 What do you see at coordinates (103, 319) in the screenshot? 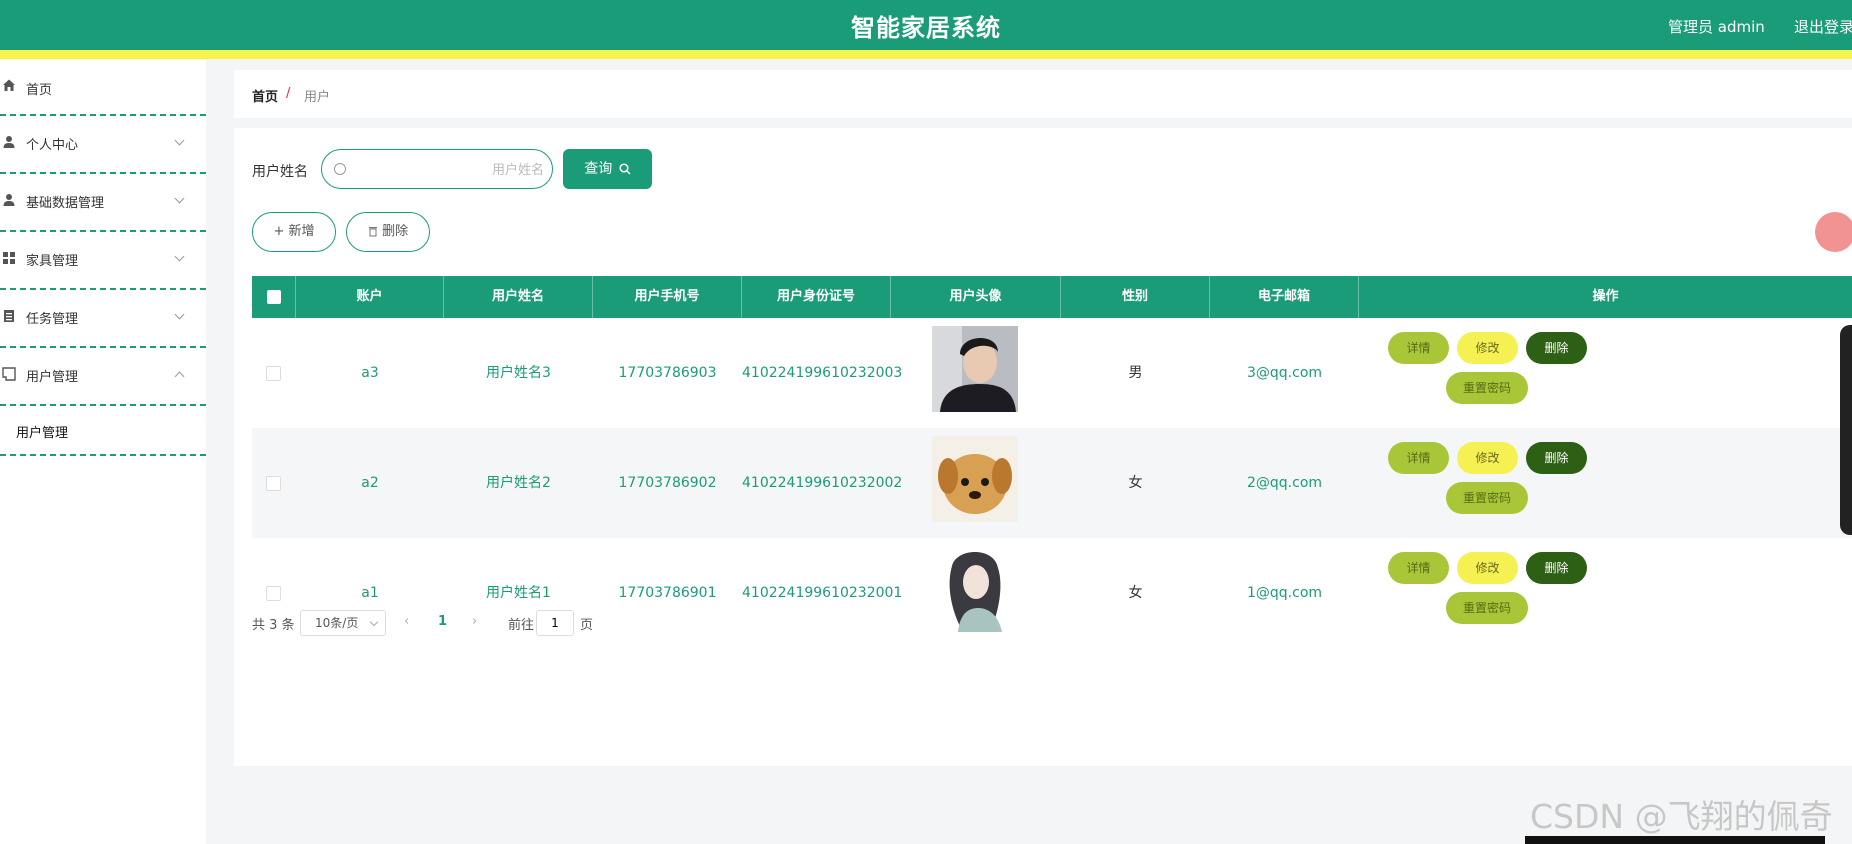
I see `sidebar-item-tasks: 任务管理` at bounding box center [103, 319].